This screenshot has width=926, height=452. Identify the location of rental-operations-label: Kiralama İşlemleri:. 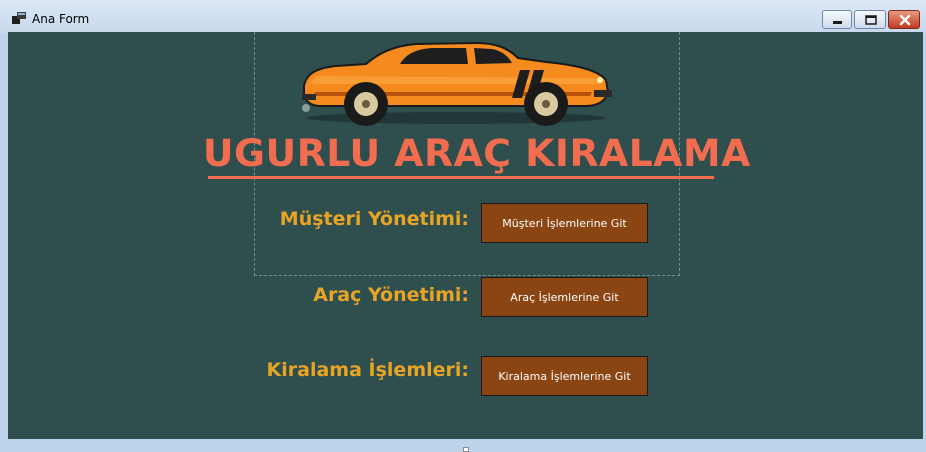
(367, 370).